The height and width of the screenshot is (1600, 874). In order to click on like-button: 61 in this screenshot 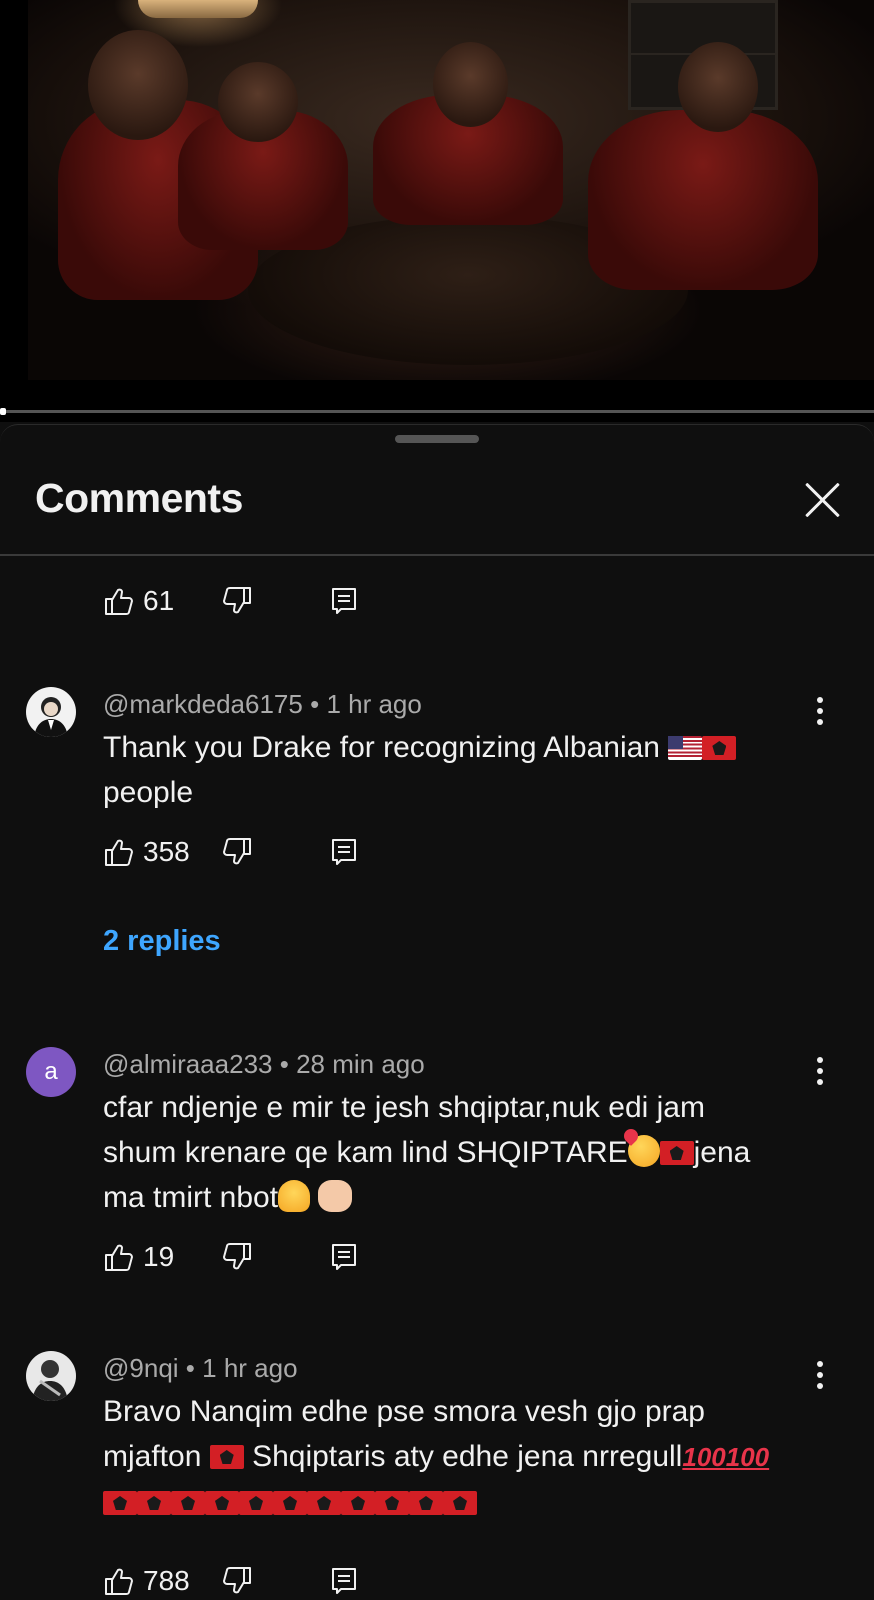, I will do `click(138, 601)`.